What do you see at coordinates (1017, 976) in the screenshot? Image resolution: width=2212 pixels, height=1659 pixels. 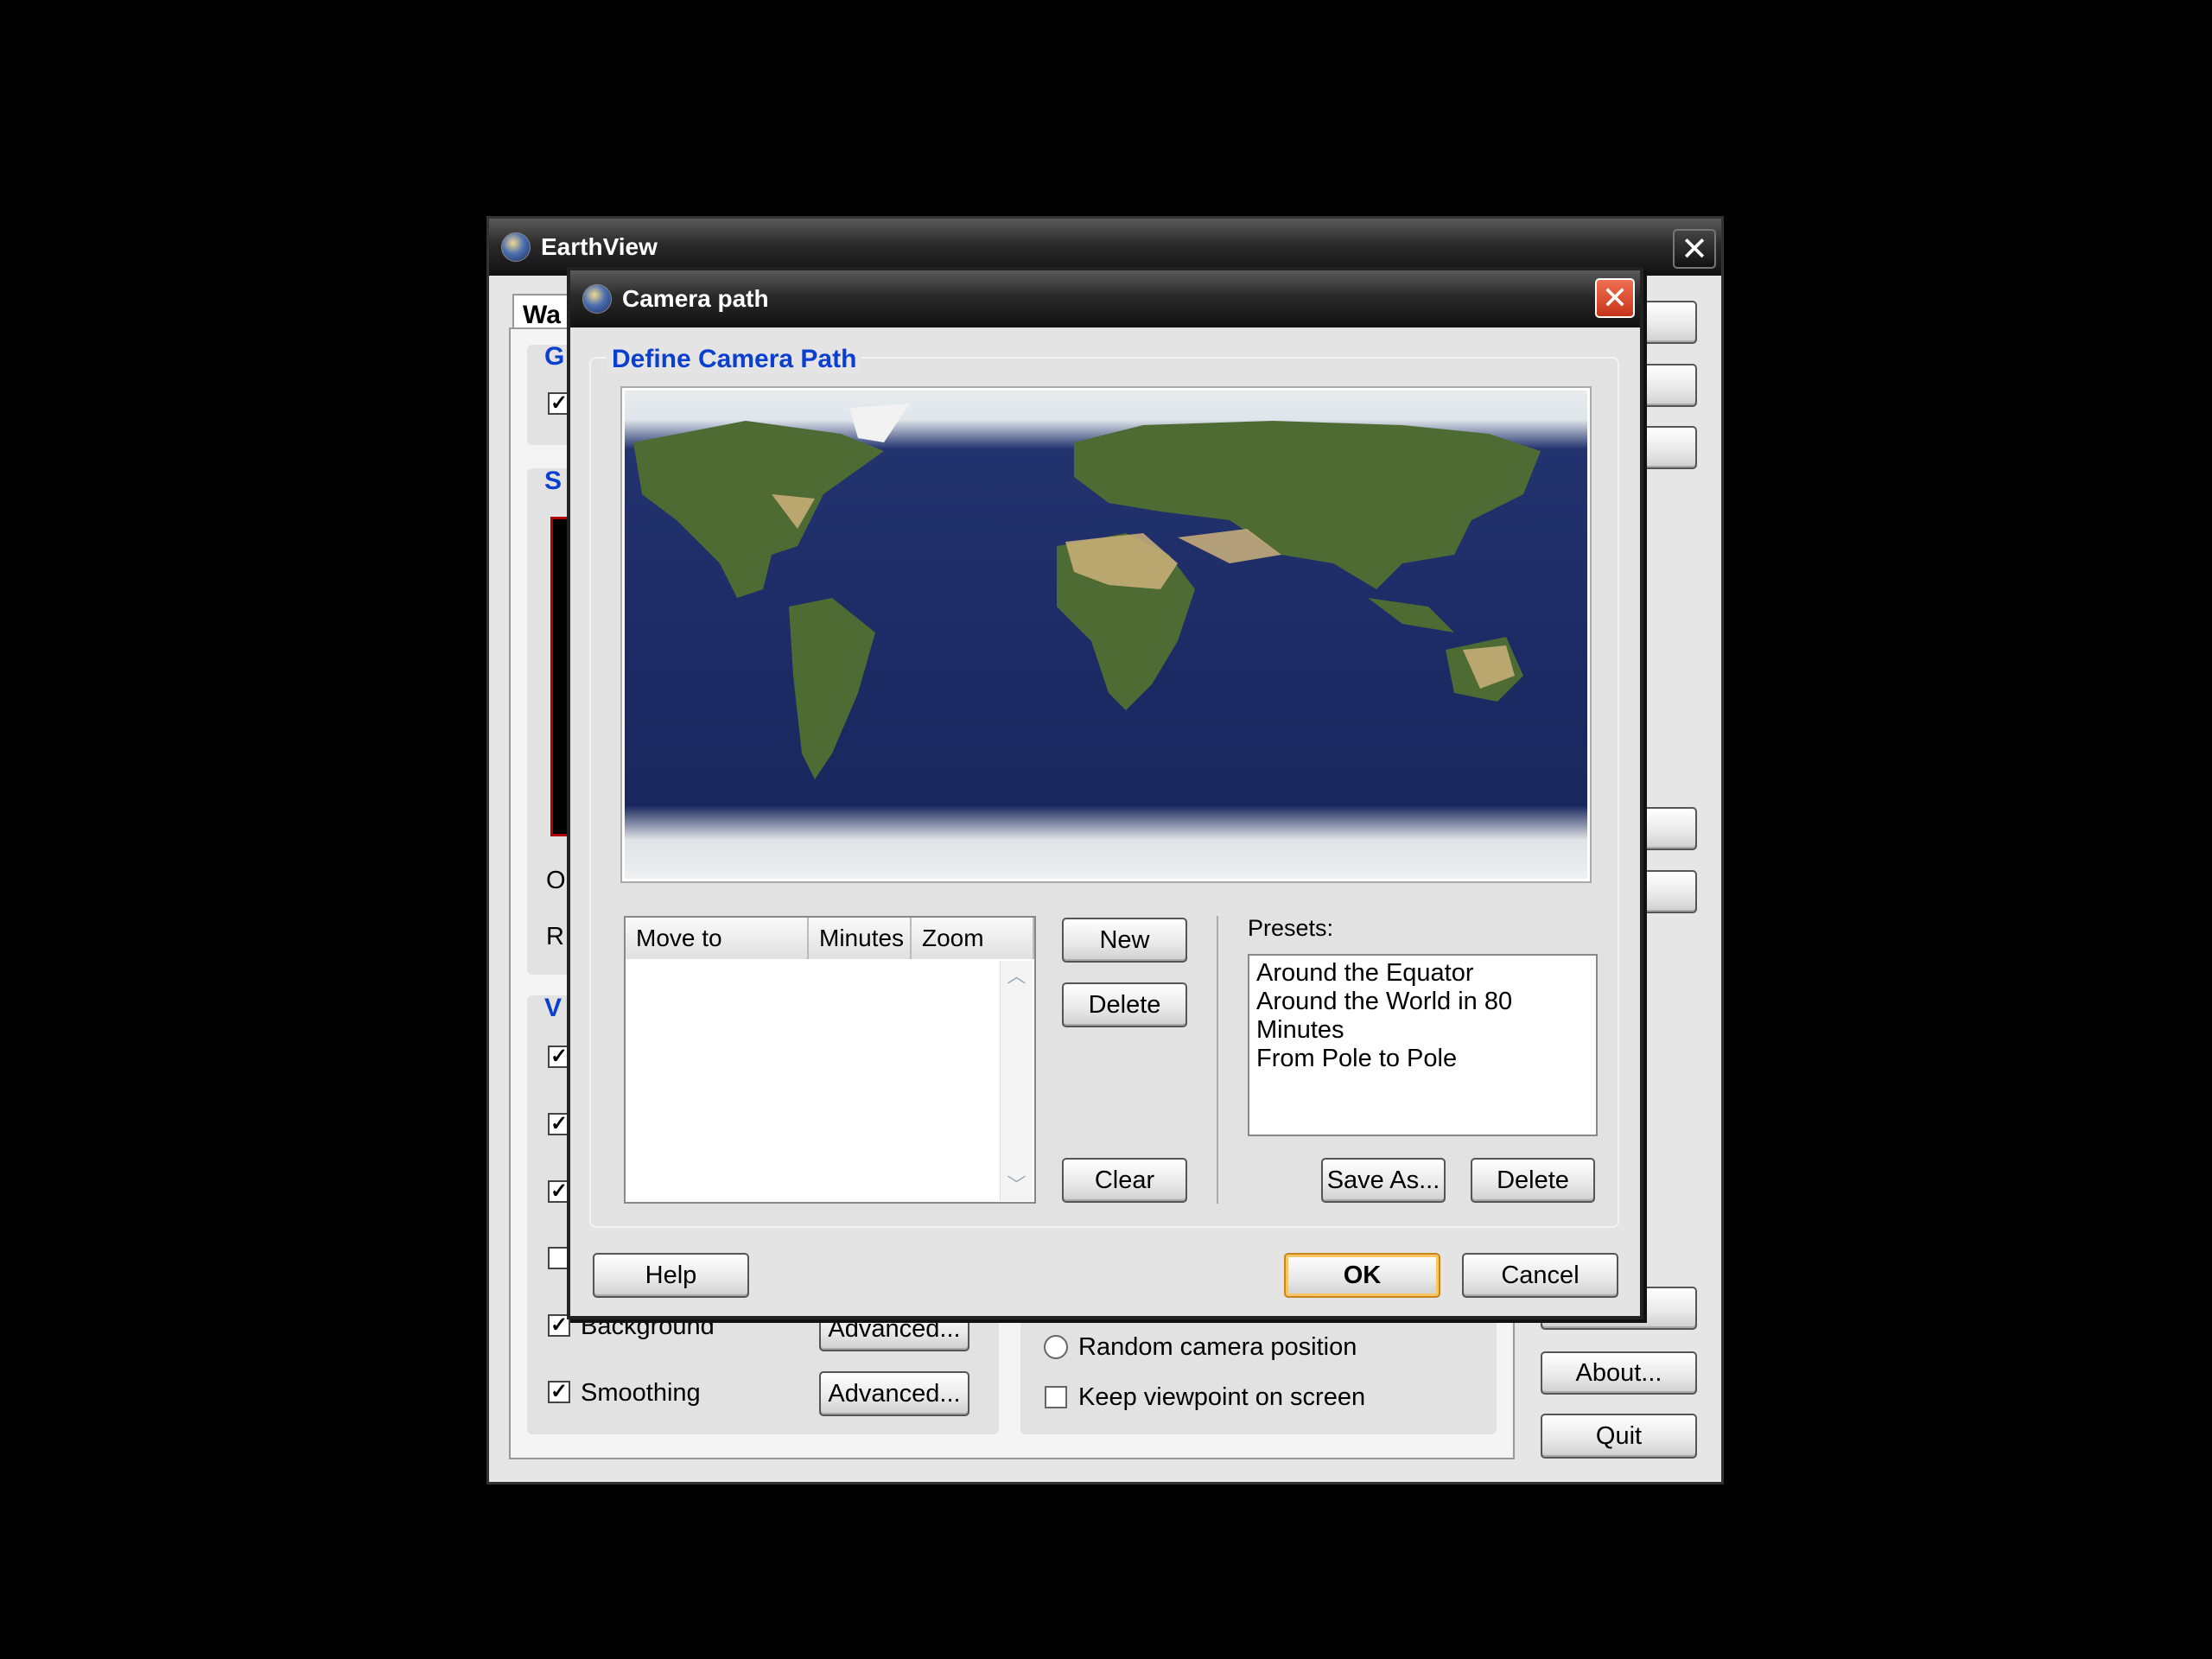 I see `scroll-up-icon: ︿` at bounding box center [1017, 976].